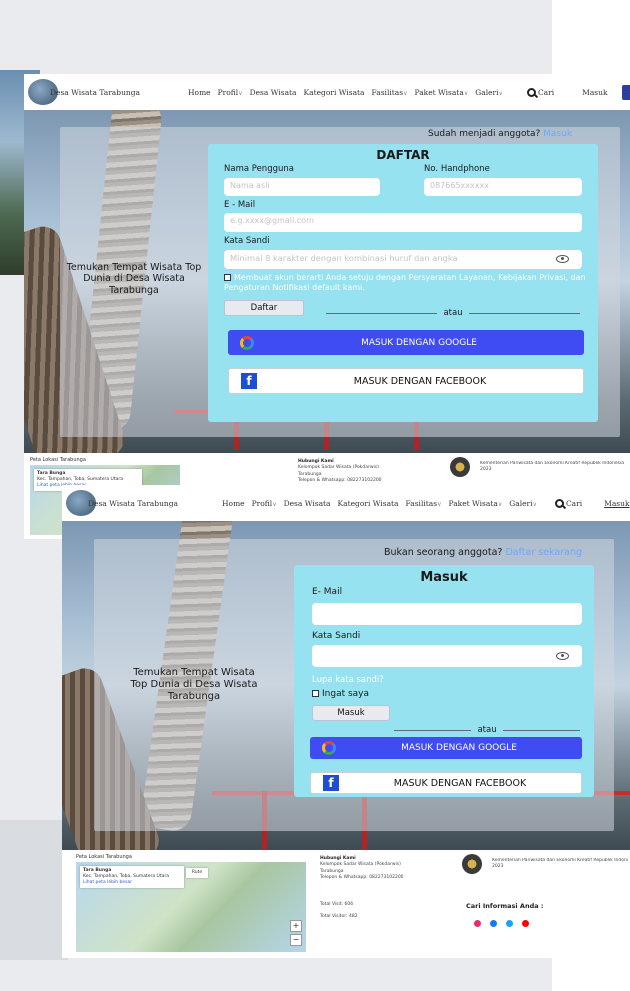 The width and height of the screenshot is (630, 991). What do you see at coordinates (296, 926) in the screenshot?
I see `zoom-in-button: +` at bounding box center [296, 926].